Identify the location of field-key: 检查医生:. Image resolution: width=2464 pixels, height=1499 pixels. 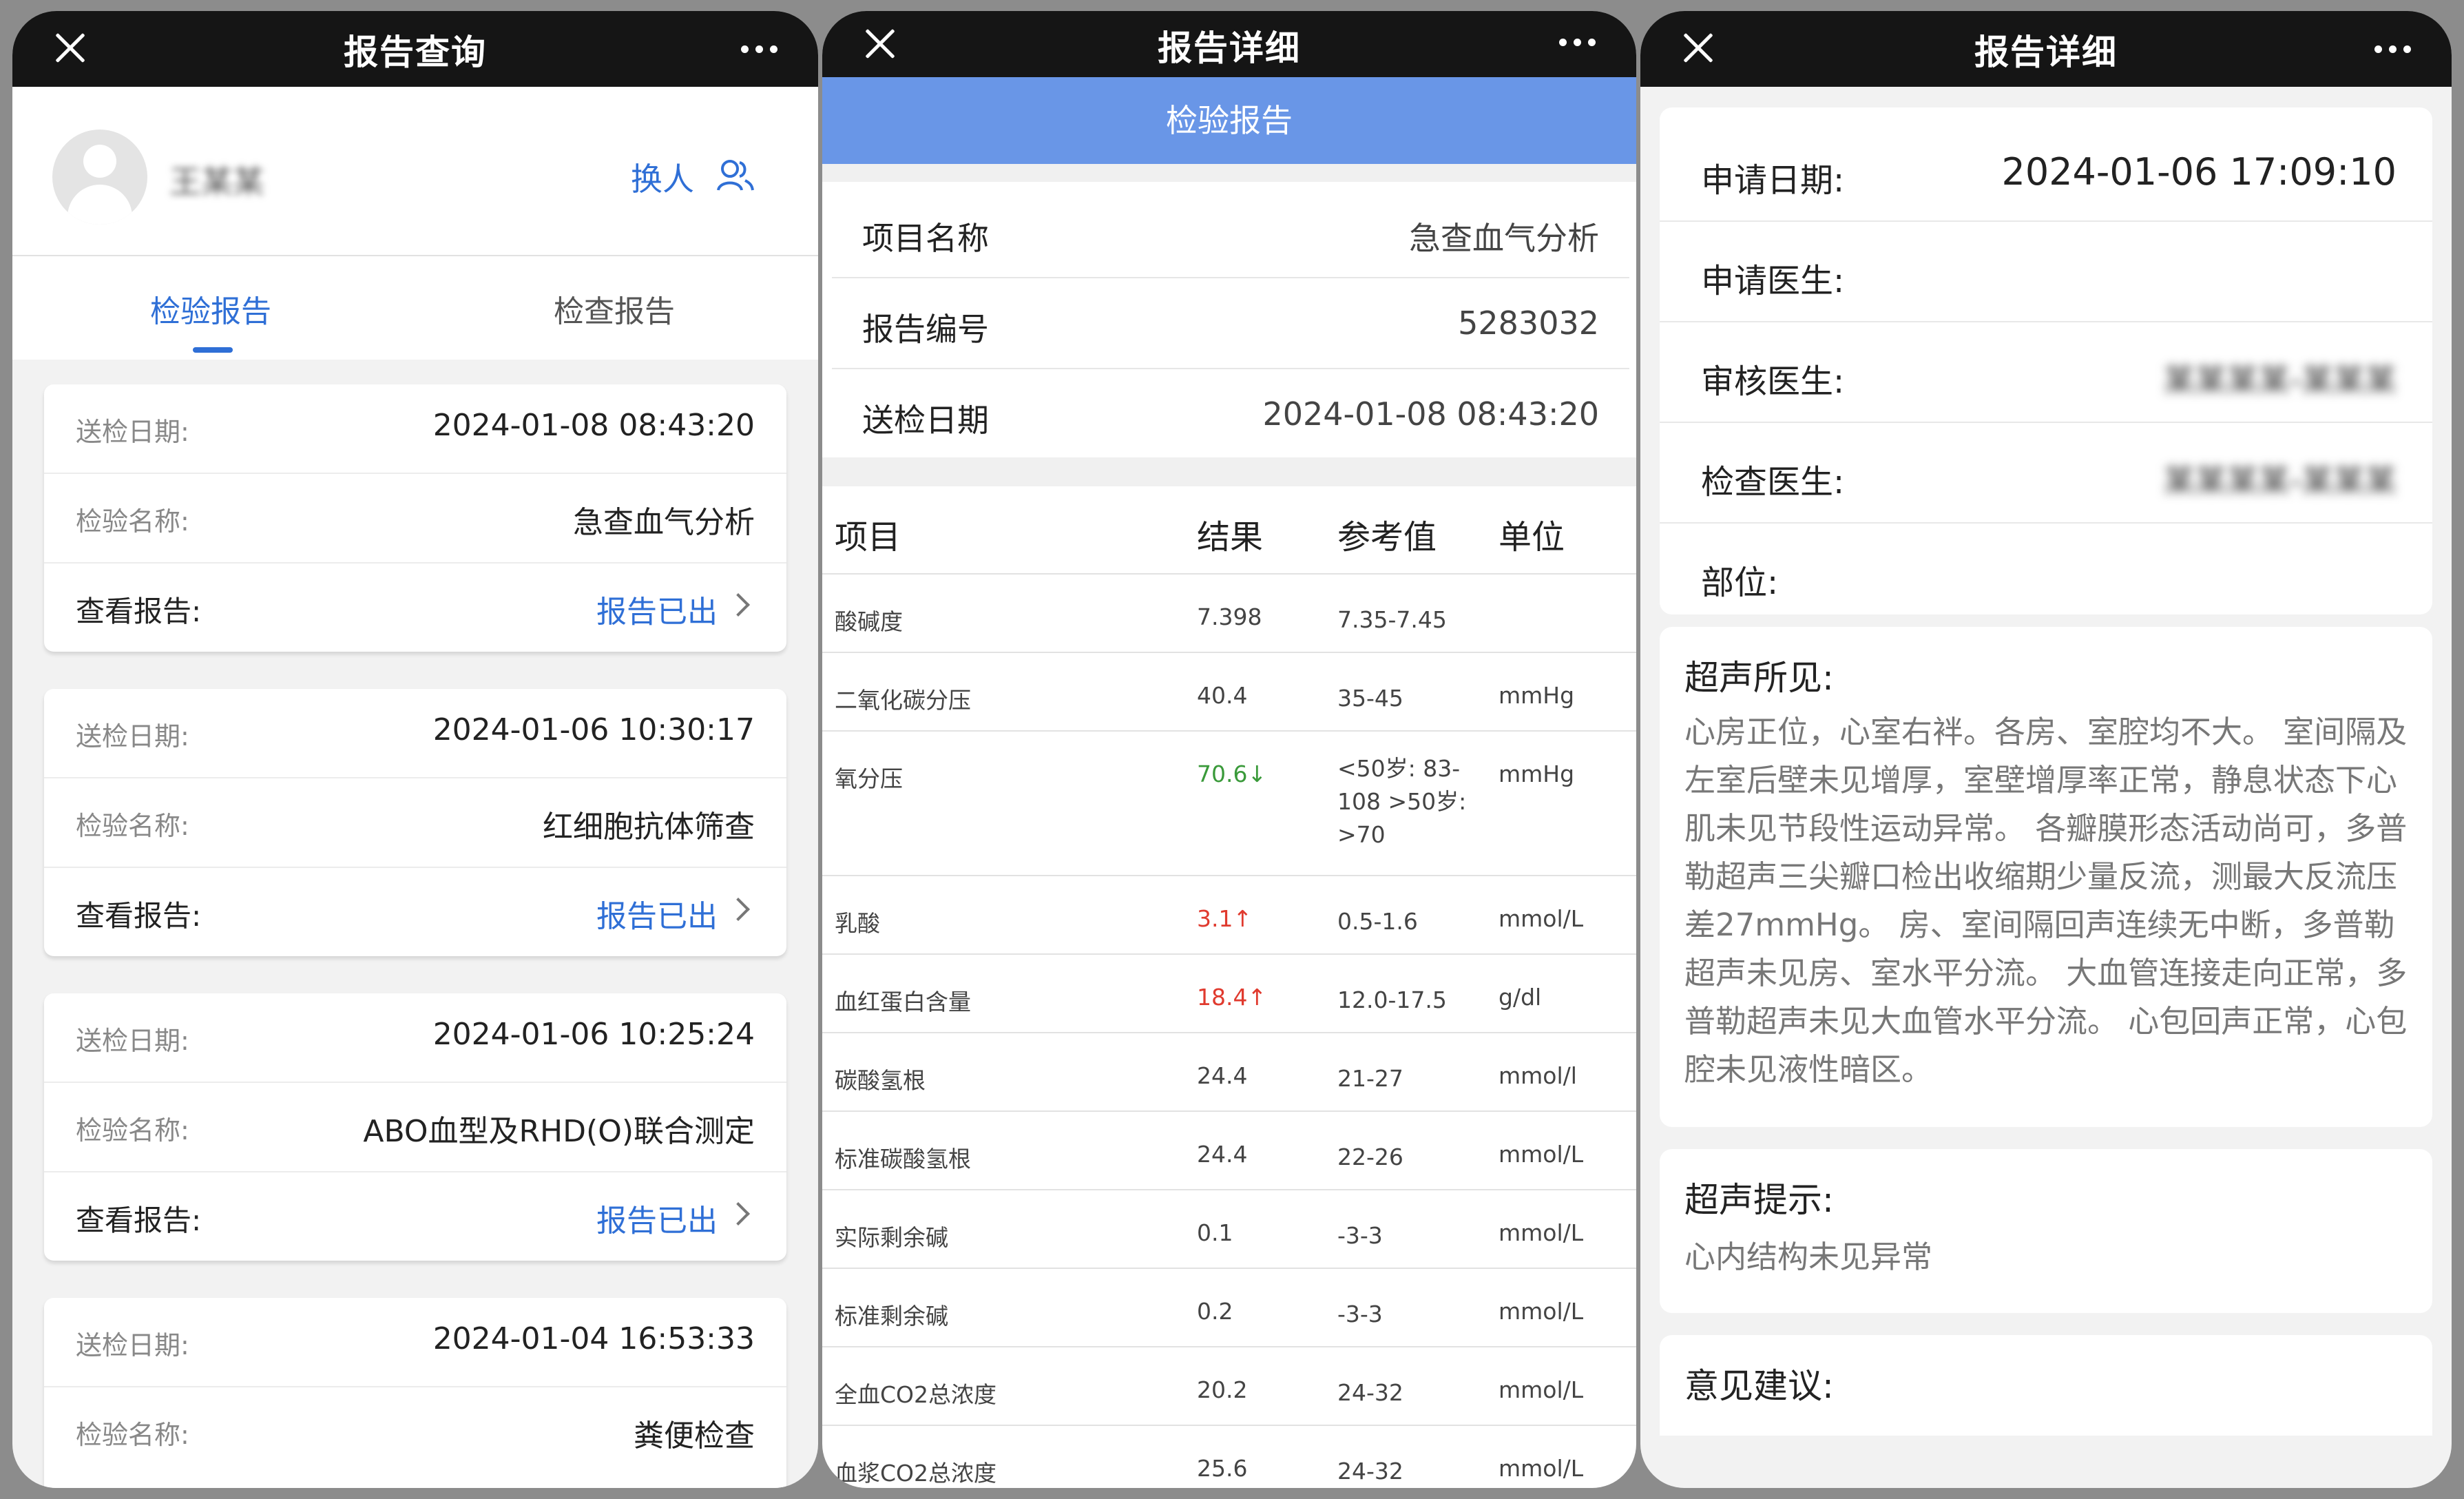
(1773, 482).